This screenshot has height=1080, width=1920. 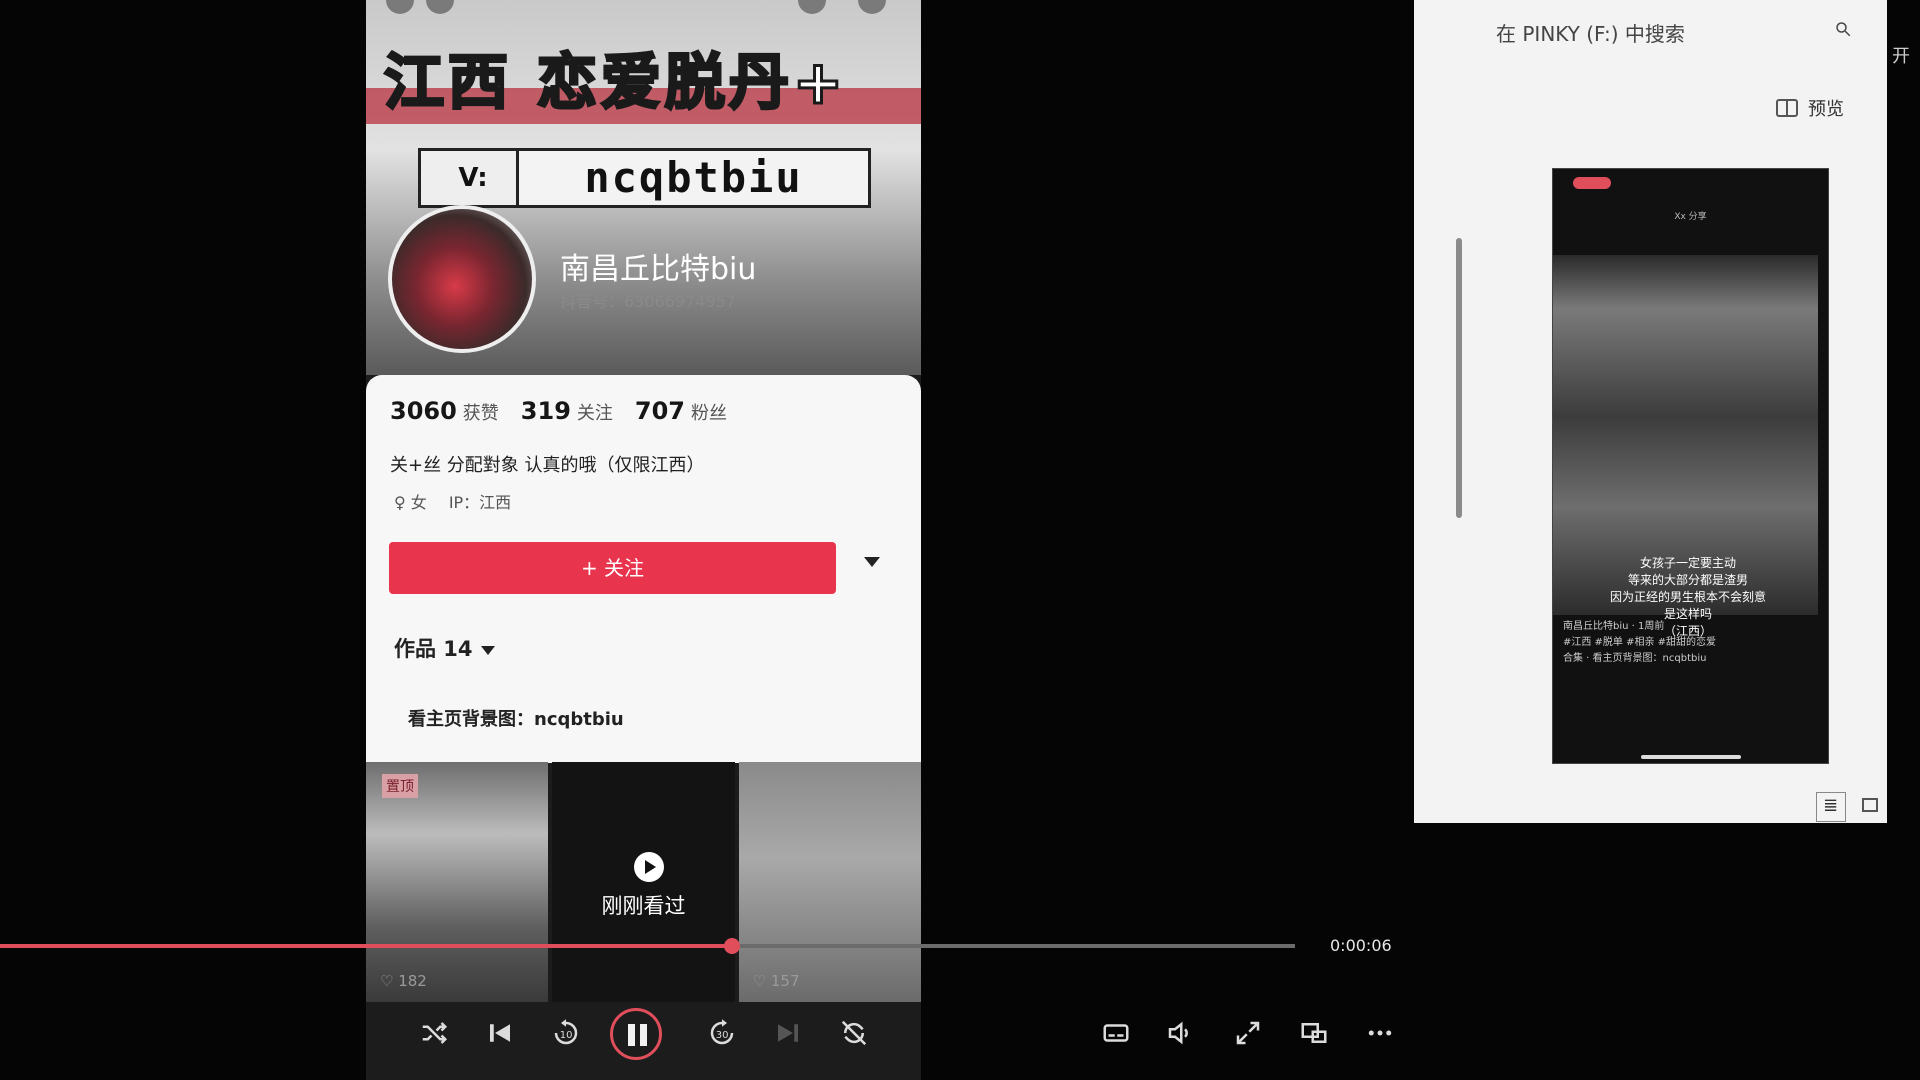 What do you see at coordinates (648, 301) in the screenshot?
I see `douyin-id: 抖音号：63066974957` at bounding box center [648, 301].